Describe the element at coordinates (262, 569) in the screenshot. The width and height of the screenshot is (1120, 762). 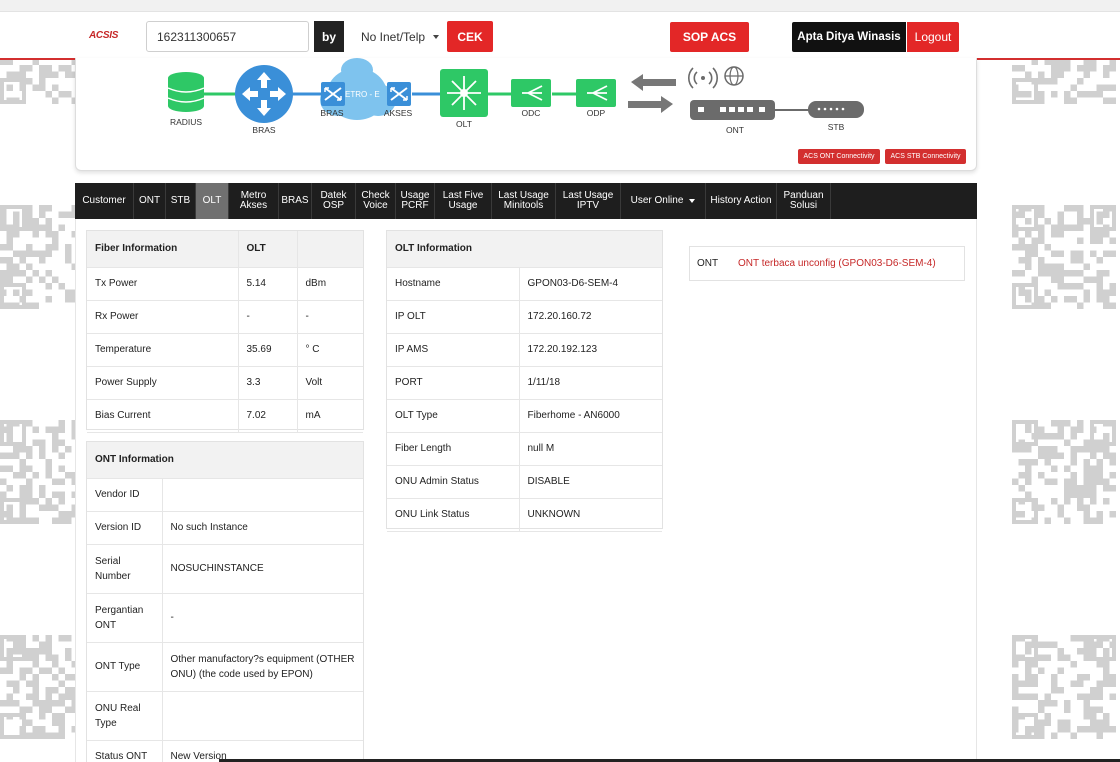
I see `ont-cell: NOSUCHINSTANCE` at that location.